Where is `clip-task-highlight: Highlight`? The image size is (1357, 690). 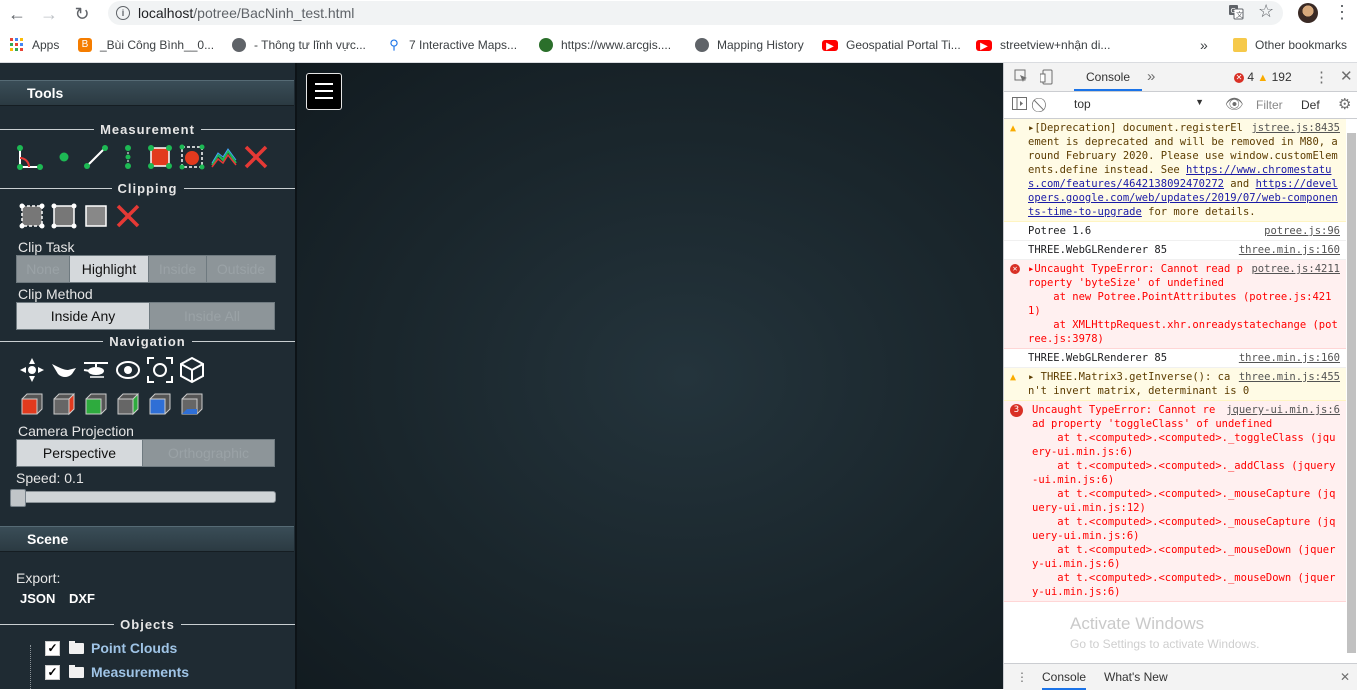 clip-task-highlight: Highlight is located at coordinates (109, 269).